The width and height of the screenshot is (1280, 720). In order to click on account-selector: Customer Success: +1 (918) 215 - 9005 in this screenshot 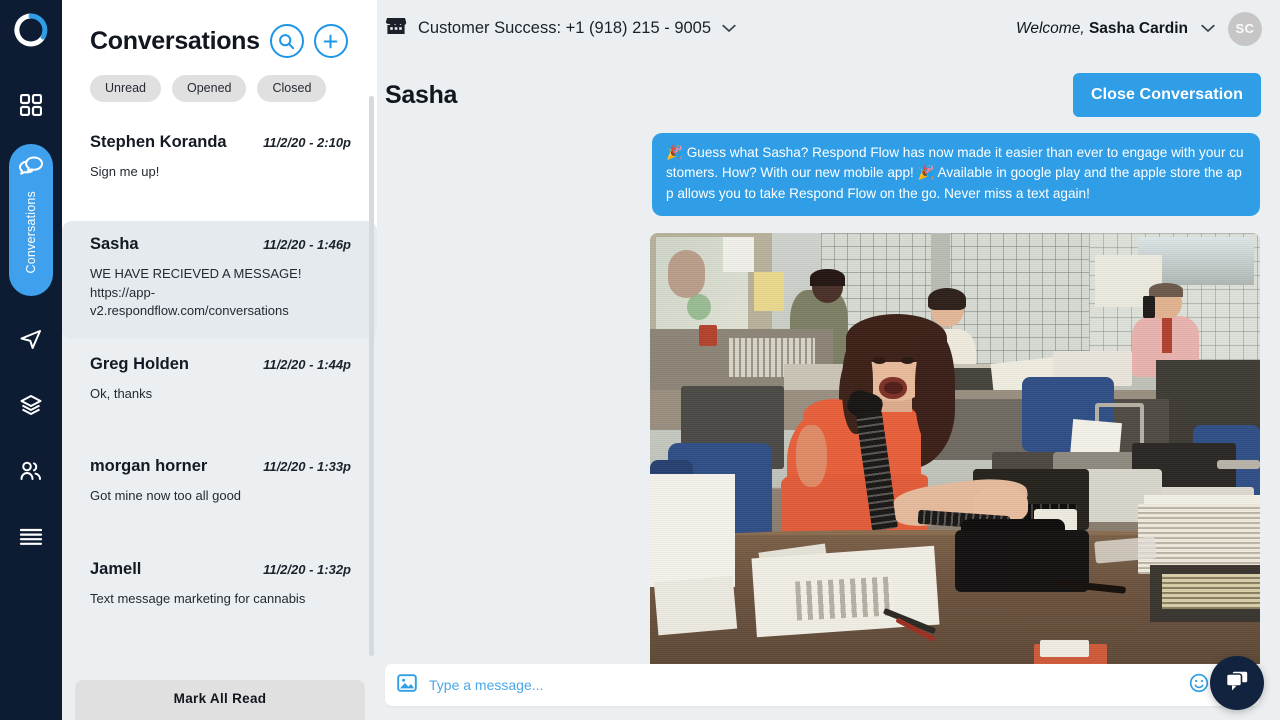, I will do `click(560, 28)`.